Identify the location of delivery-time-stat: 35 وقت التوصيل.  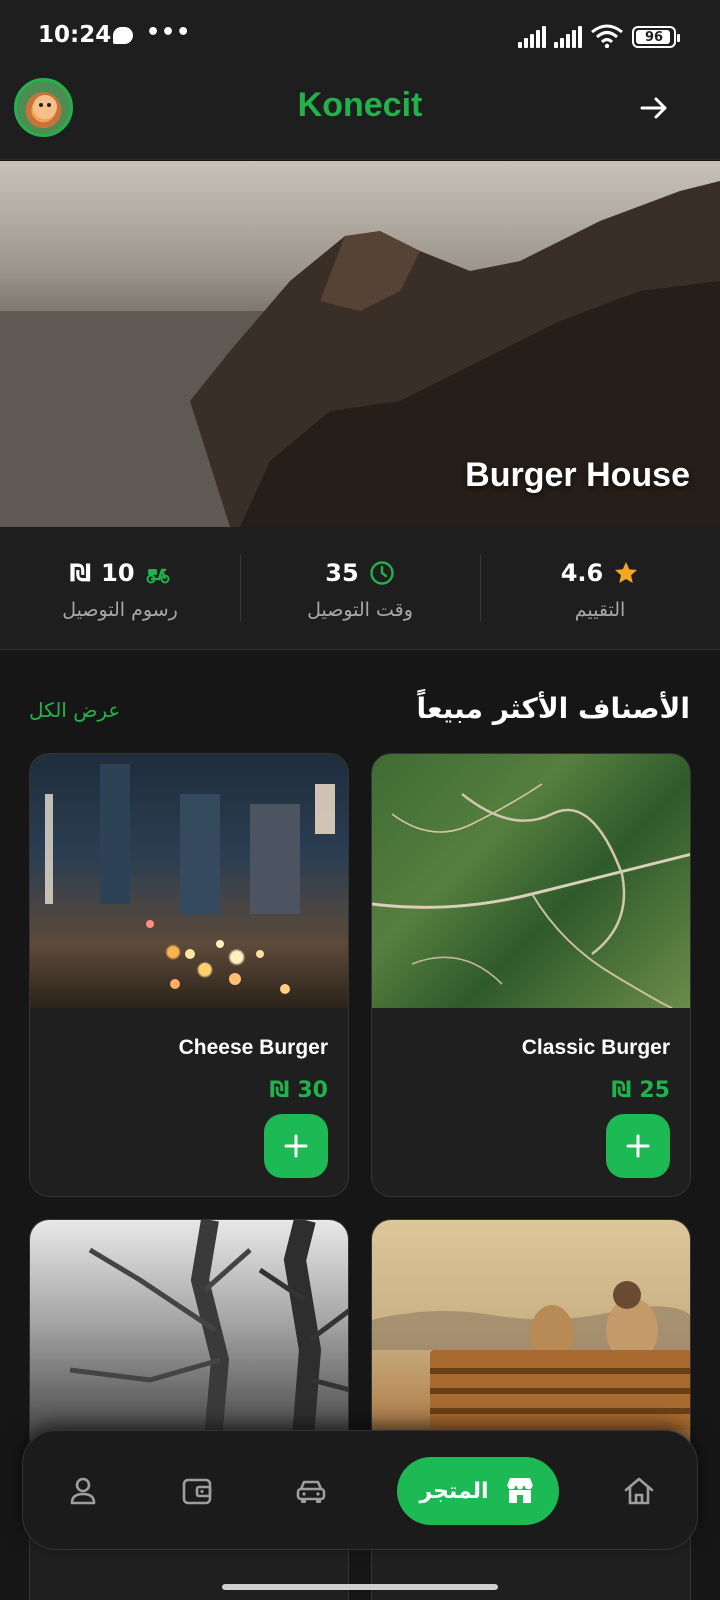
(360, 588).